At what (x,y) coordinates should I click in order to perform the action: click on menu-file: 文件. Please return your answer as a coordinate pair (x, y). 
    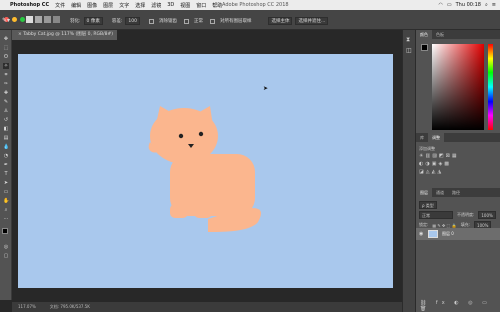
    Looking at the image, I should click on (60, 5).